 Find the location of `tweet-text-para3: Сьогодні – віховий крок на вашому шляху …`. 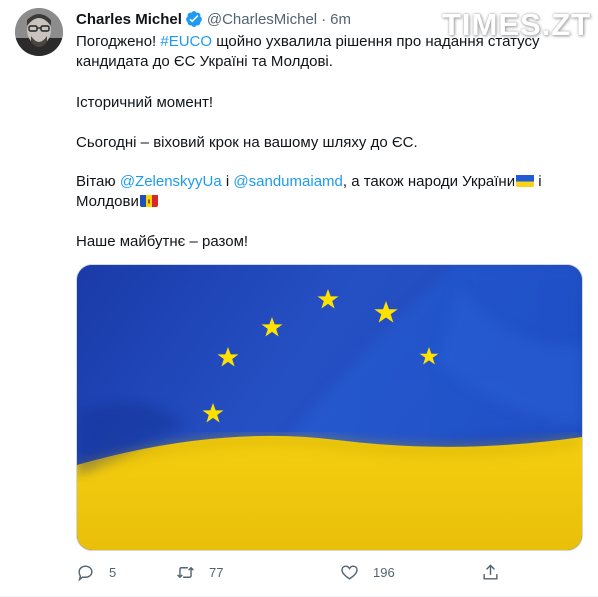

tweet-text-para3: Сьогодні – віховий крок на вашому шляху … is located at coordinates (247, 142).